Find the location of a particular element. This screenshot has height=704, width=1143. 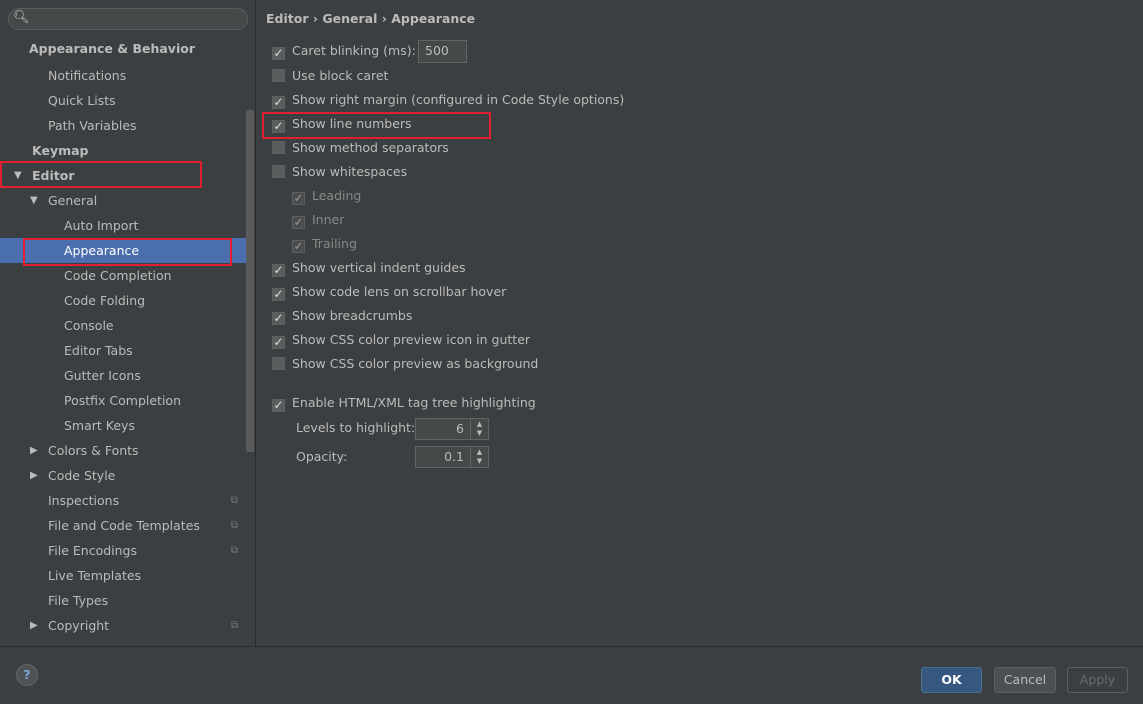

sidebar-item: Live Templates is located at coordinates (123, 575).